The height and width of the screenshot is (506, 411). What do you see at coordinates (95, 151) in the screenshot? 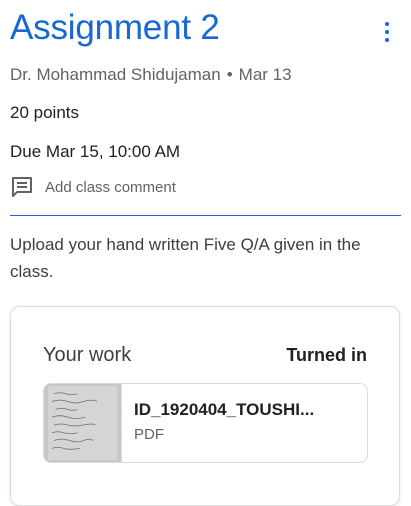
I see `due-date: Due Mar 15, 10:00 AM` at bounding box center [95, 151].